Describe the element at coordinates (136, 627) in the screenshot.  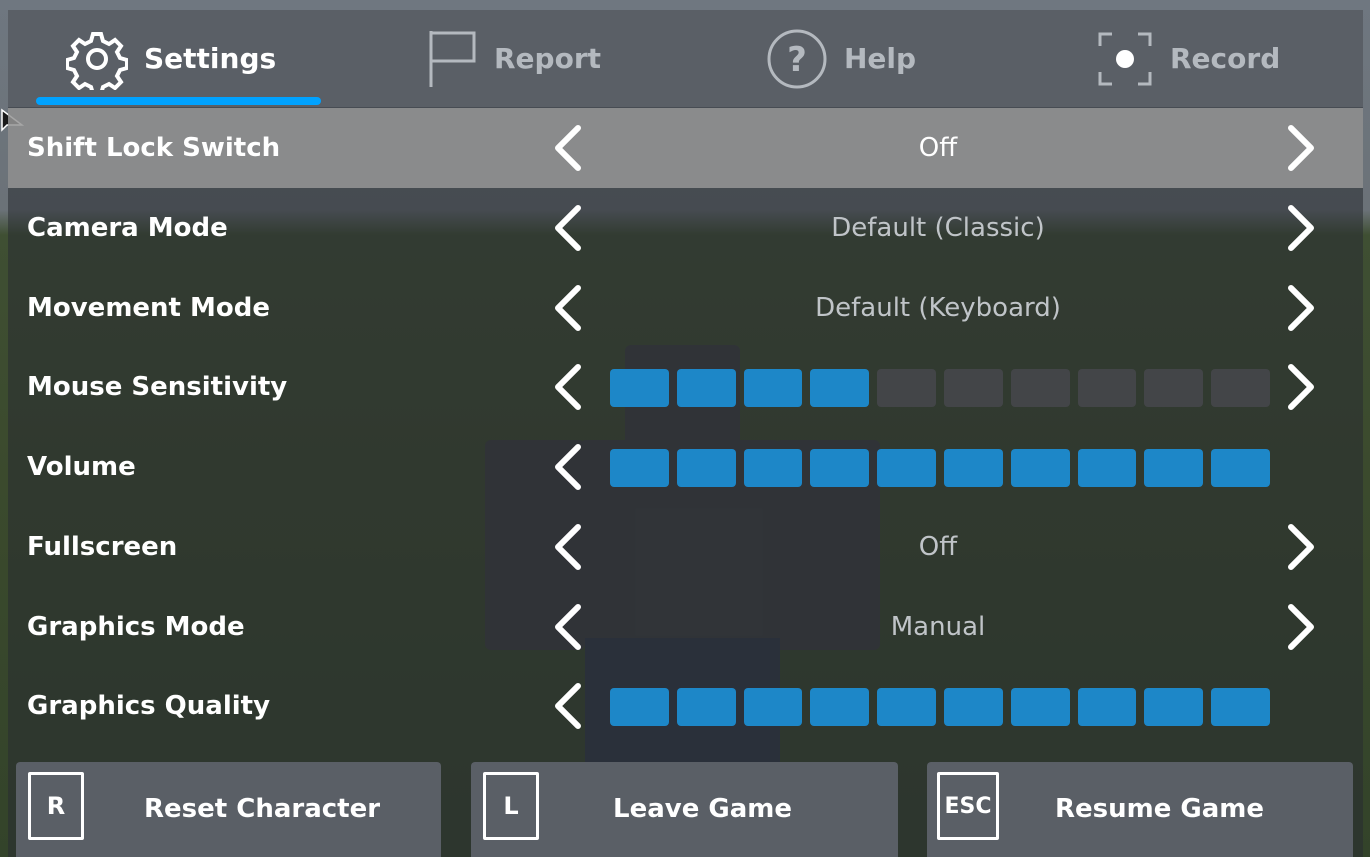
I see `setting-label: Graphics Mode` at that location.